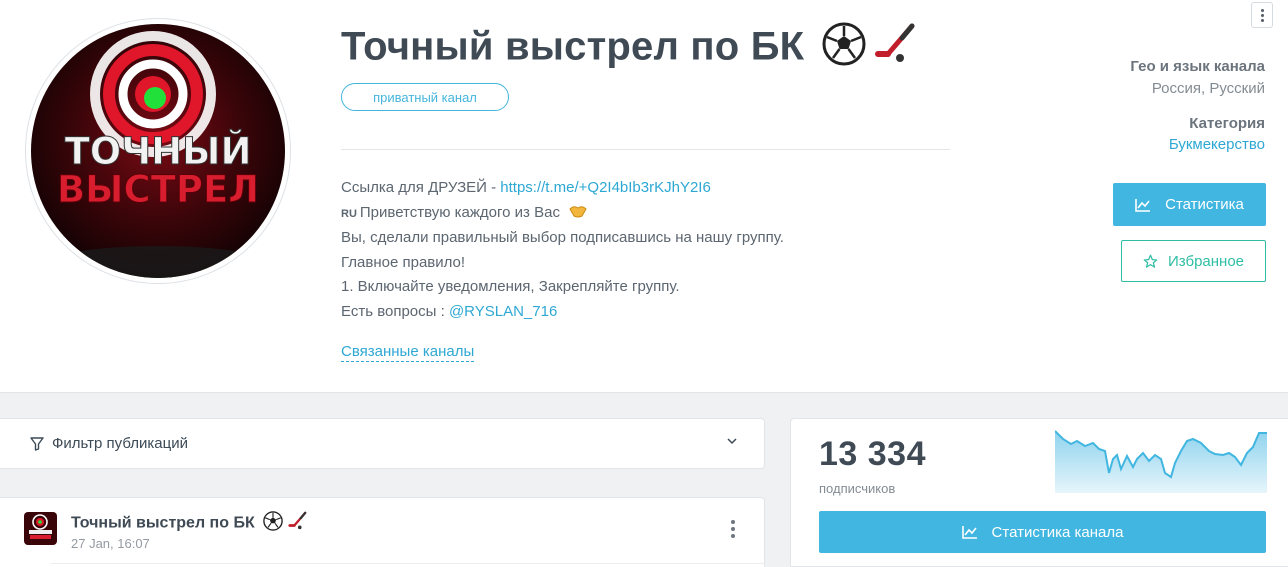 This screenshot has height=567, width=1288. What do you see at coordinates (503, 311) in the screenshot?
I see `contact-link: @RYSLAN_716` at bounding box center [503, 311].